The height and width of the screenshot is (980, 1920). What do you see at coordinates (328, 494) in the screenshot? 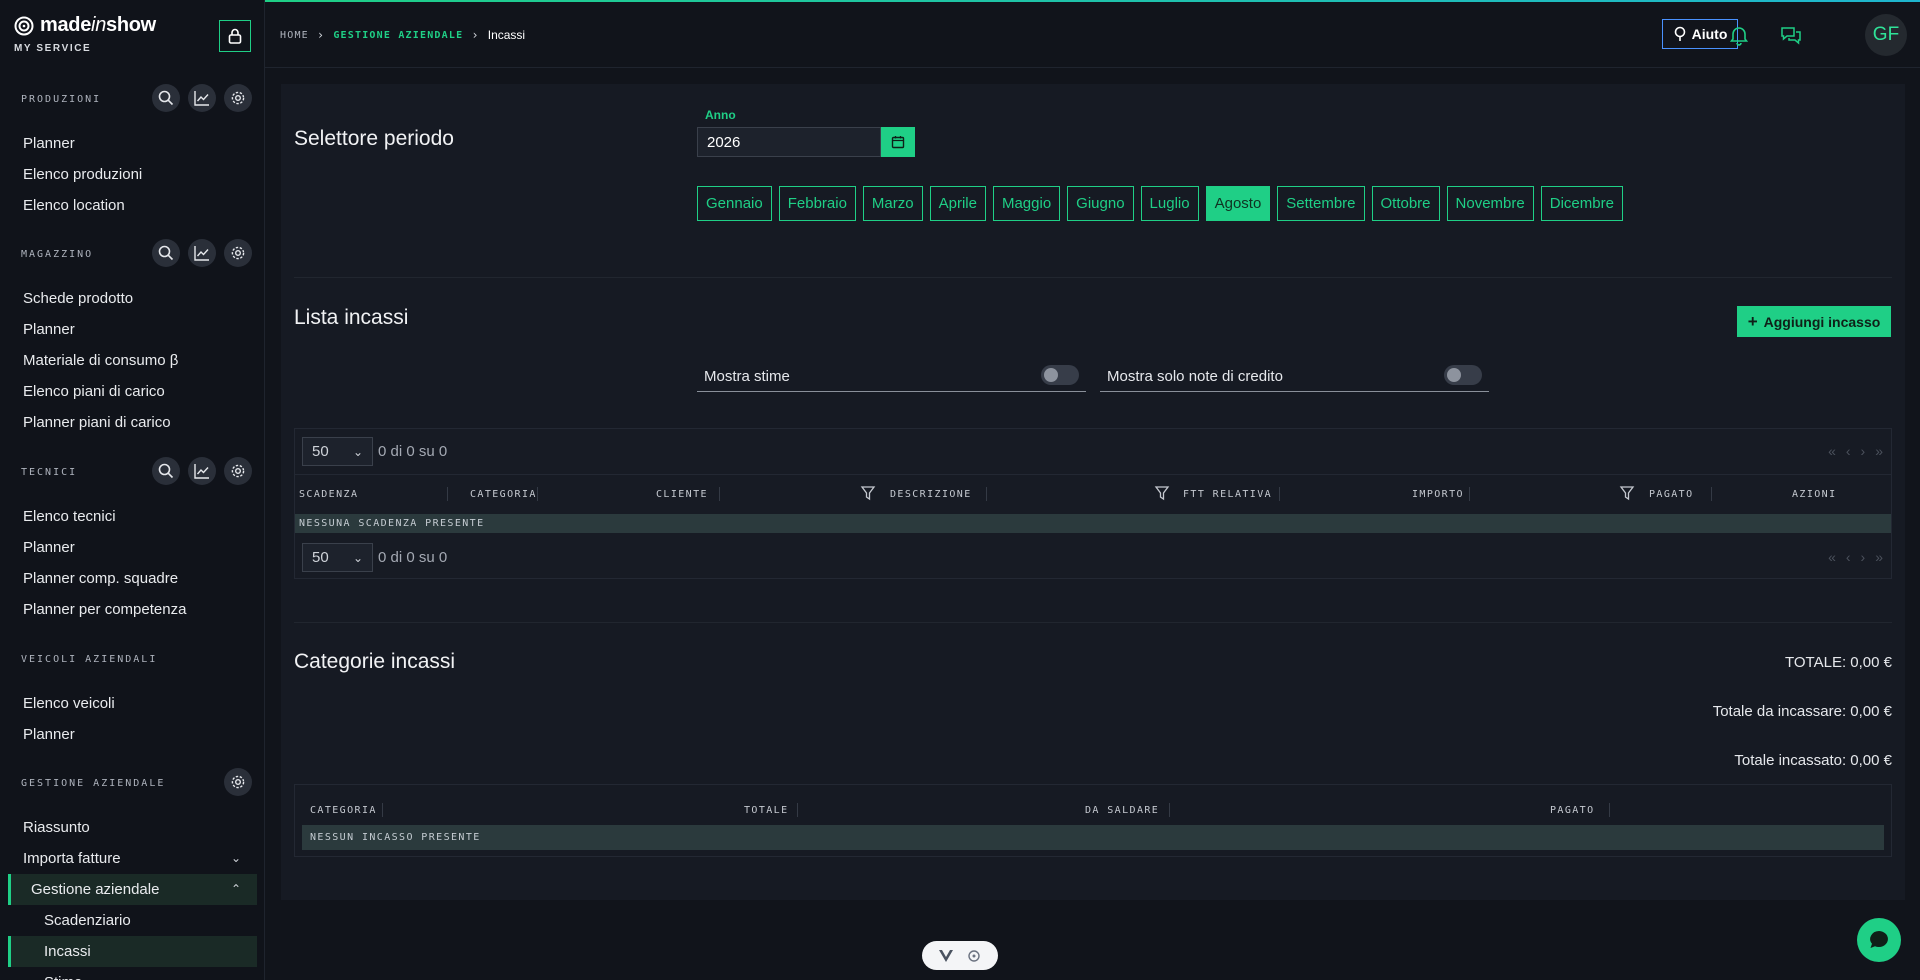
I see `column-header: SCADENZA` at bounding box center [328, 494].